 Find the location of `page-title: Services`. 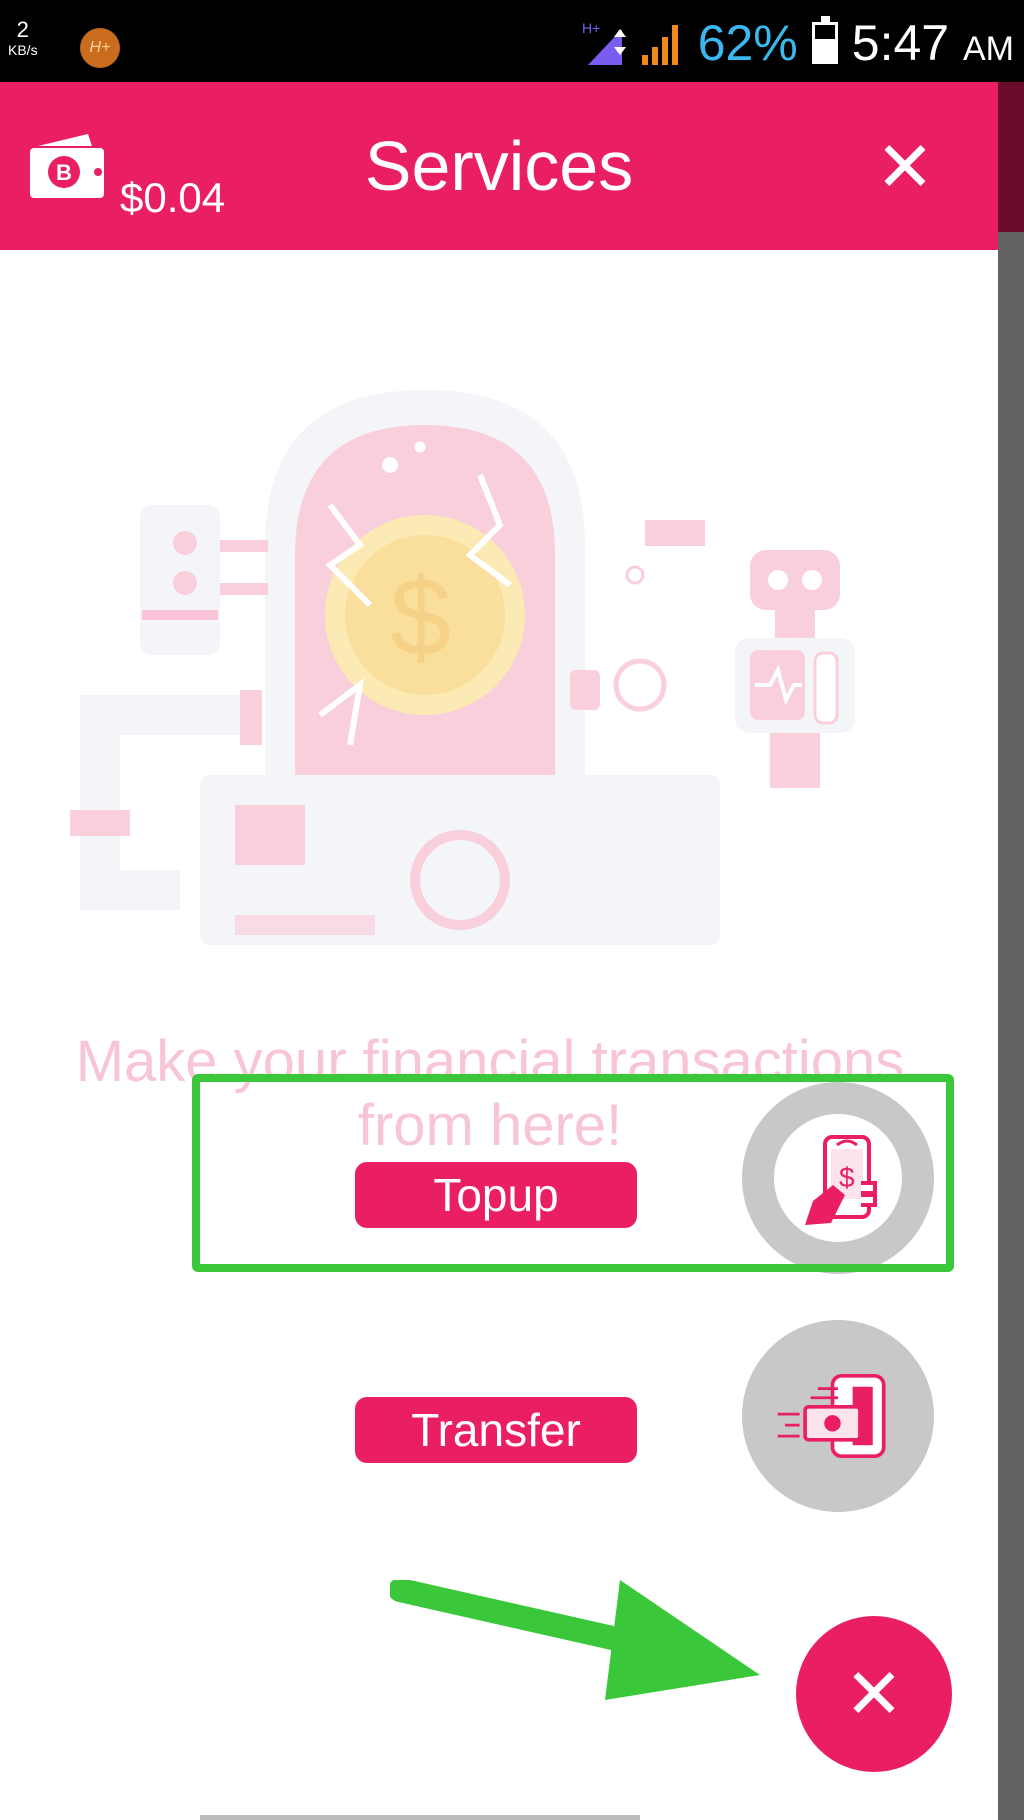

page-title: Services is located at coordinates (499, 166).